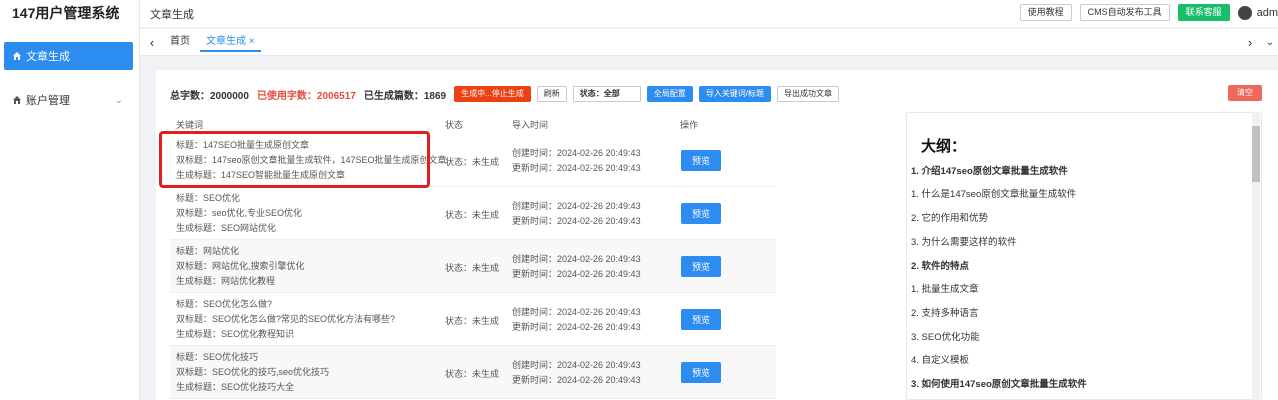 This screenshot has height=400, width=1278. What do you see at coordinates (1245, 93) in the screenshot?
I see `clear-button: 清空` at bounding box center [1245, 93].